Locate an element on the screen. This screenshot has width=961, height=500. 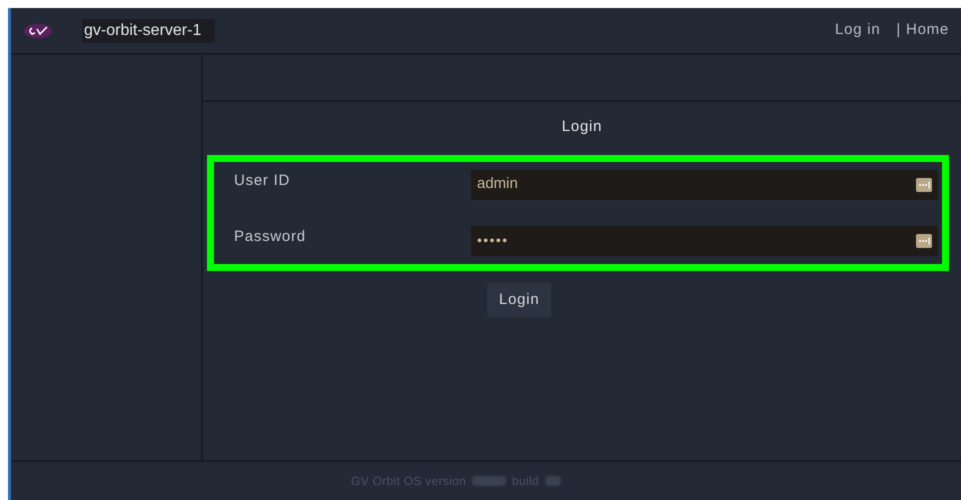
server-name: gv-orbit-server-1 is located at coordinates (149, 30).